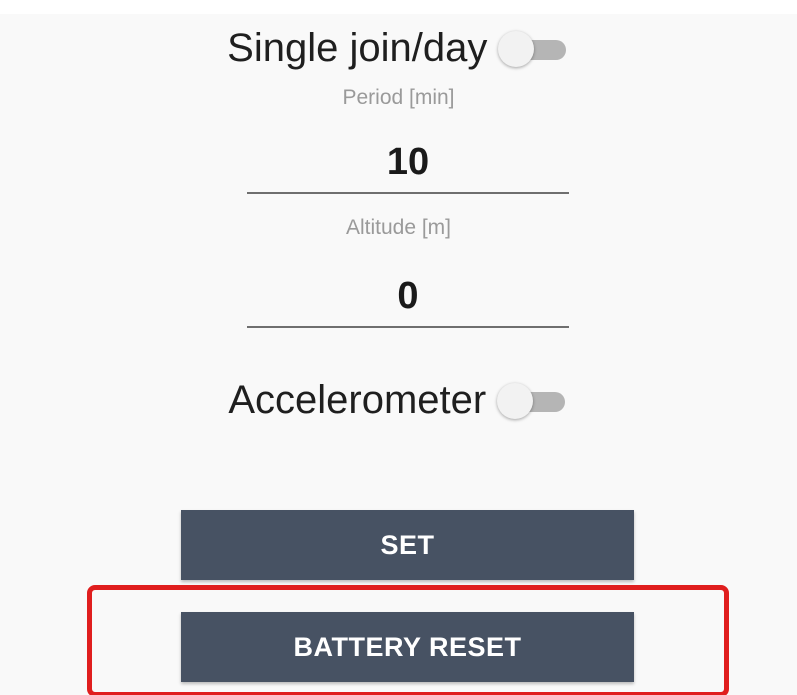 The height and width of the screenshot is (695, 797). What do you see at coordinates (398, 97) in the screenshot?
I see `period-label: Period [min]` at bounding box center [398, 97].